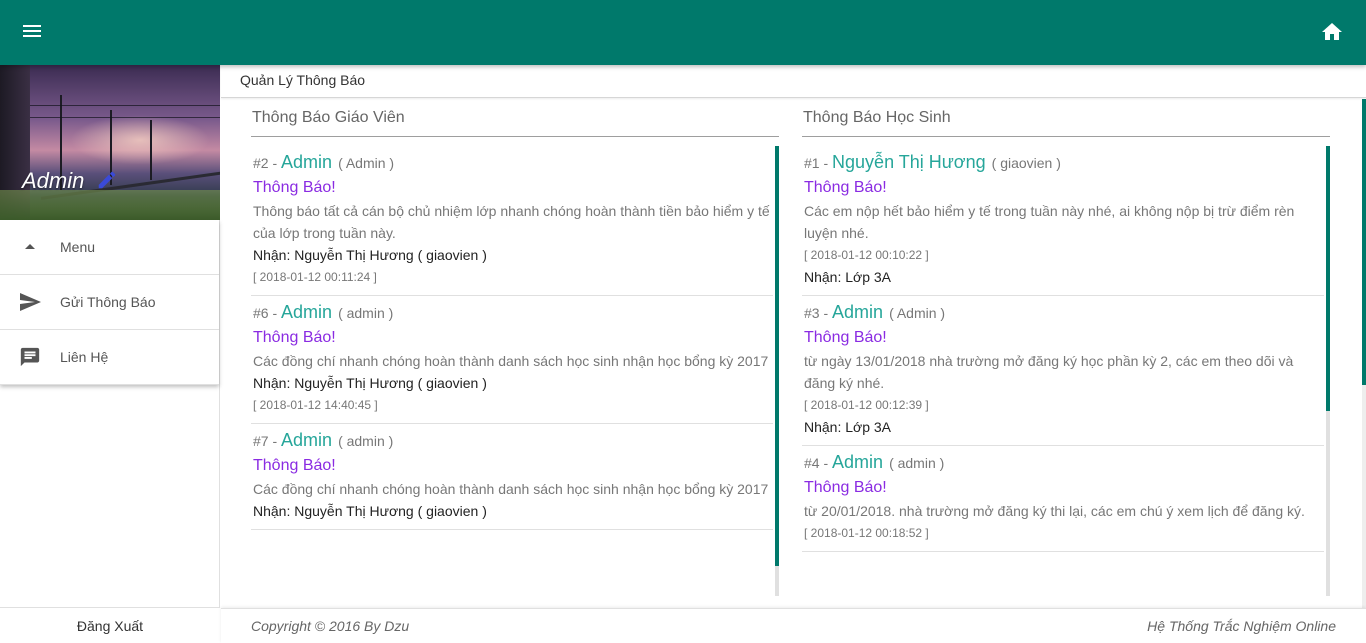 The width and height of the screenshot is (1366, 643). Describe the element at coordinates (261, 163) in the screenshot. I see `item-id: #2` at that location.